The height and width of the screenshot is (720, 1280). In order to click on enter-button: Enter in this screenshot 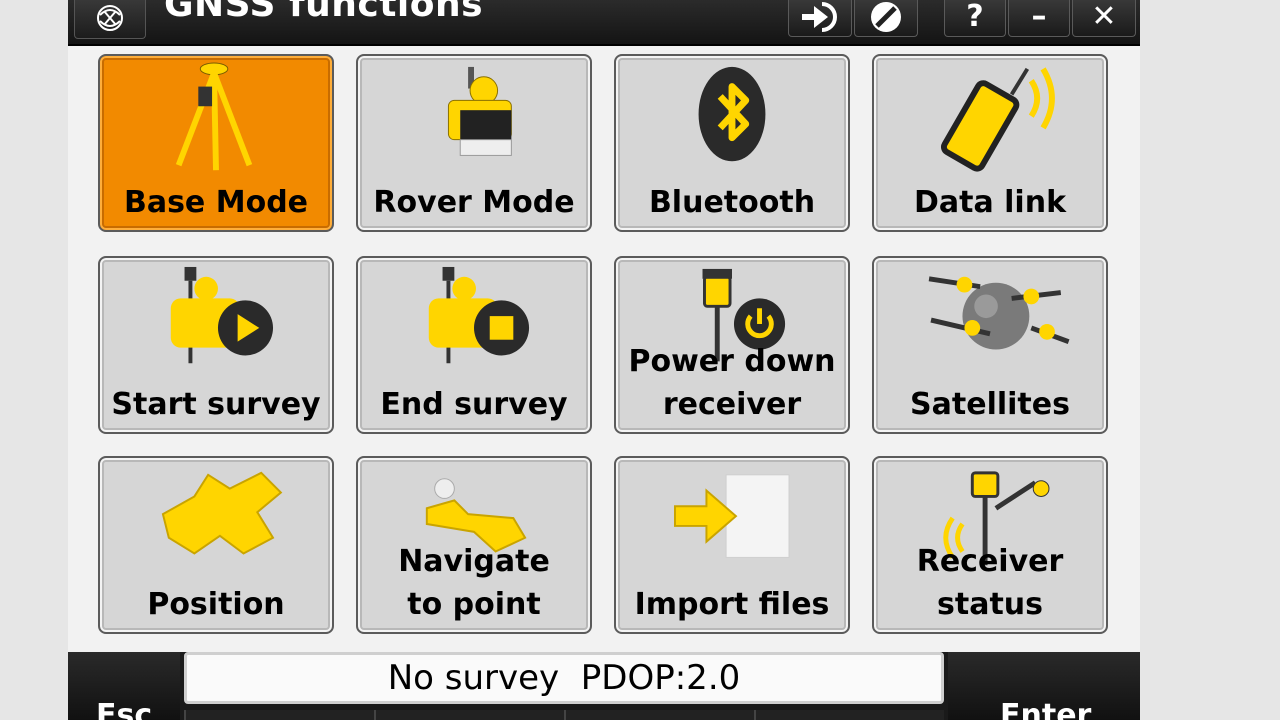, I will do `click(1044, 686)`.